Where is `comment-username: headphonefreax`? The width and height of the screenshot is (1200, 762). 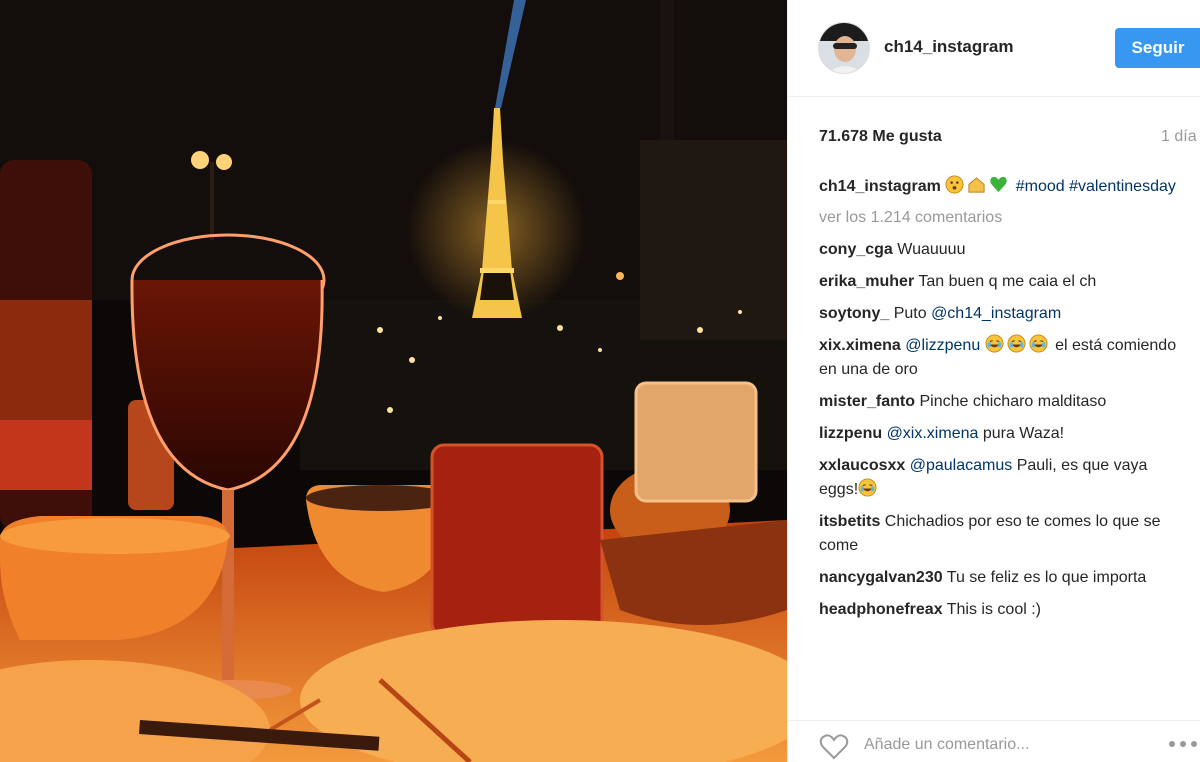
comment-username: headphonefreax is located at coordinates (881, 609).